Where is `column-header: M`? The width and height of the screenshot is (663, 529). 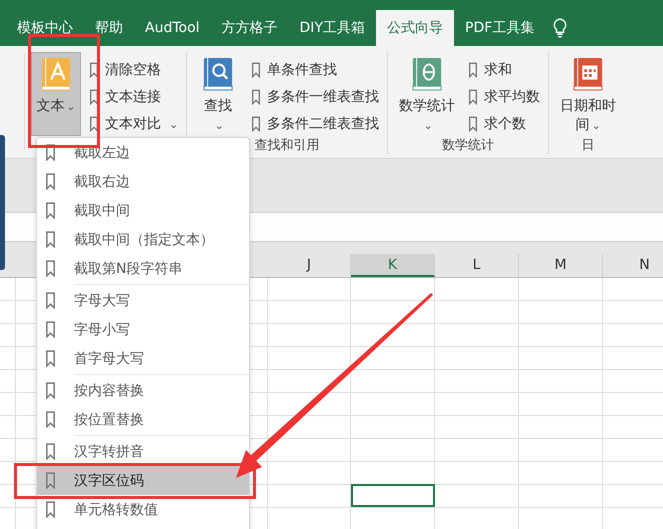
column-header: M is located at coordinates (561, 265).